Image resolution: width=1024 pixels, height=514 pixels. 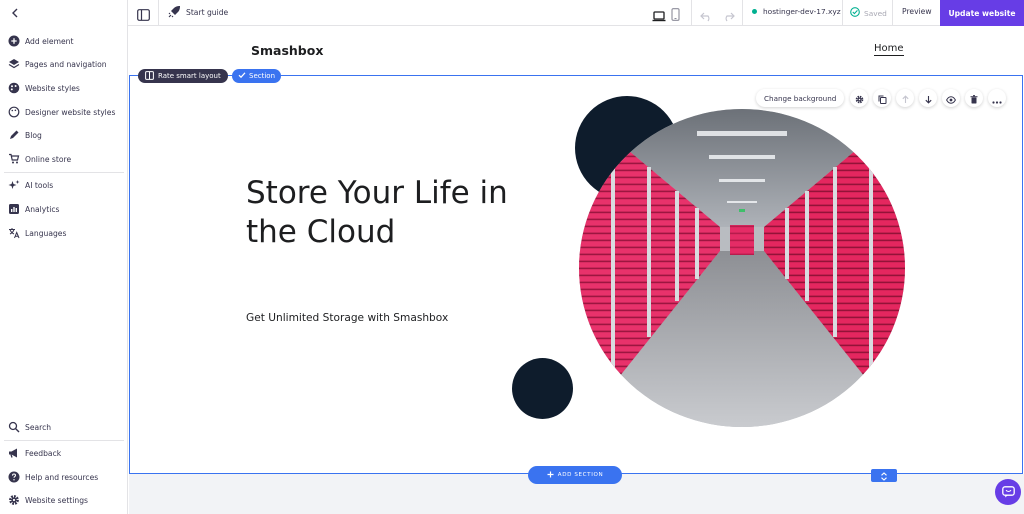 I want to click on decorative-circle-small, so click(x=542, y=388).